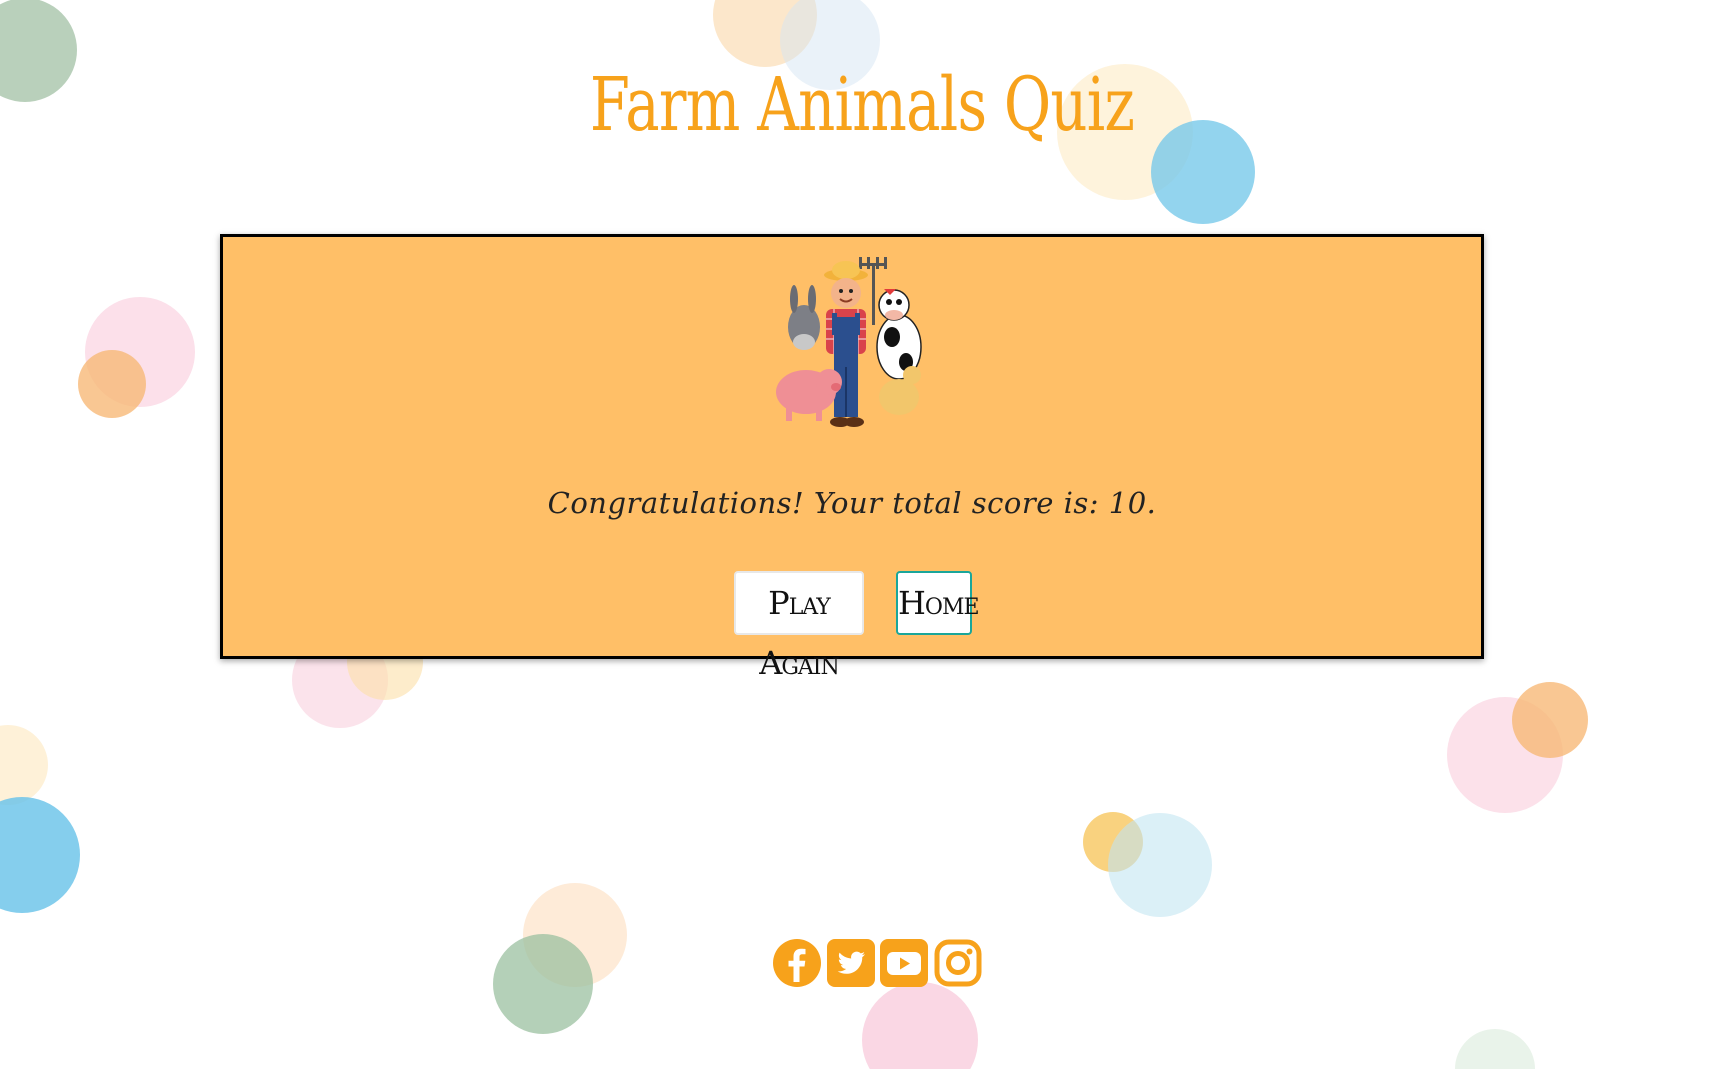 This screenshot has width=1724, height=1069. What do you see at coordinates (849, 342) in the screenshot?
I see `farmer-with-animals-illustration` at bounding box center [849, 342].